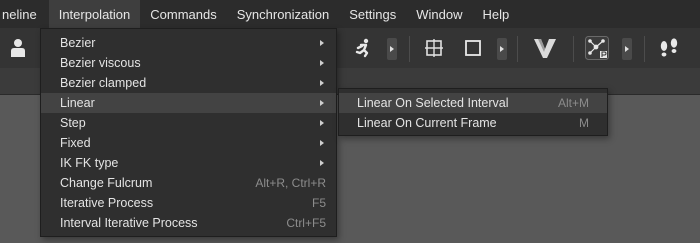 This screenshot has height=243, width=700. I want to click on square-dropdown-arrow, so click(502, 49).